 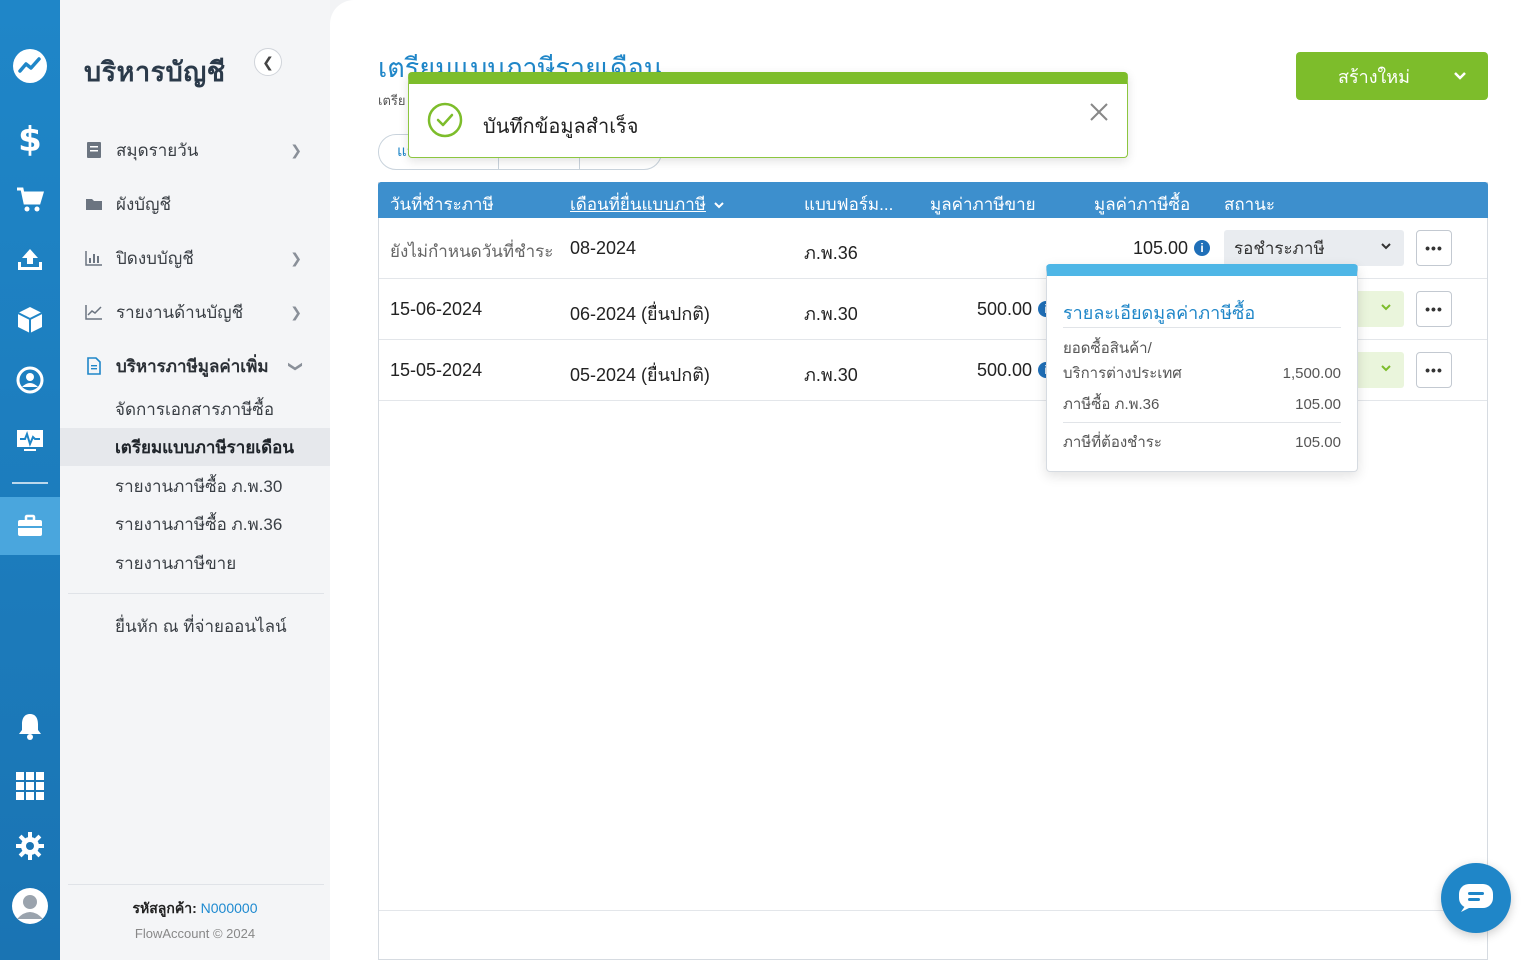 What do you see at coordinates (719, 204) in the screenshot?
I see `sort-desc-icon` at bounding box center [719, 204].